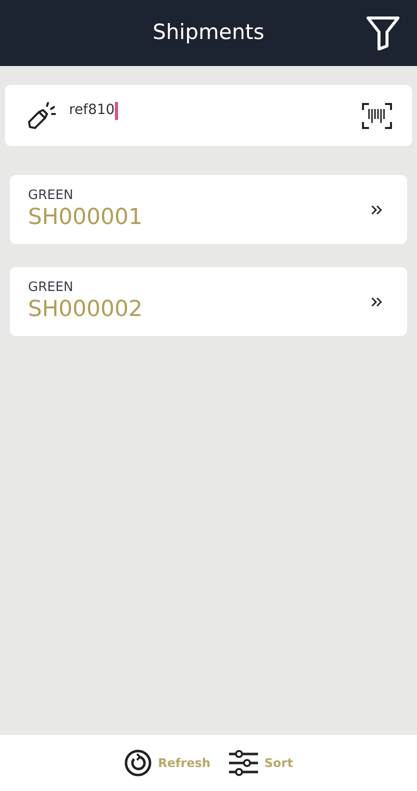 This screenshot has height=791, width=417. I want to click on filter-icon, so click(383, 33).